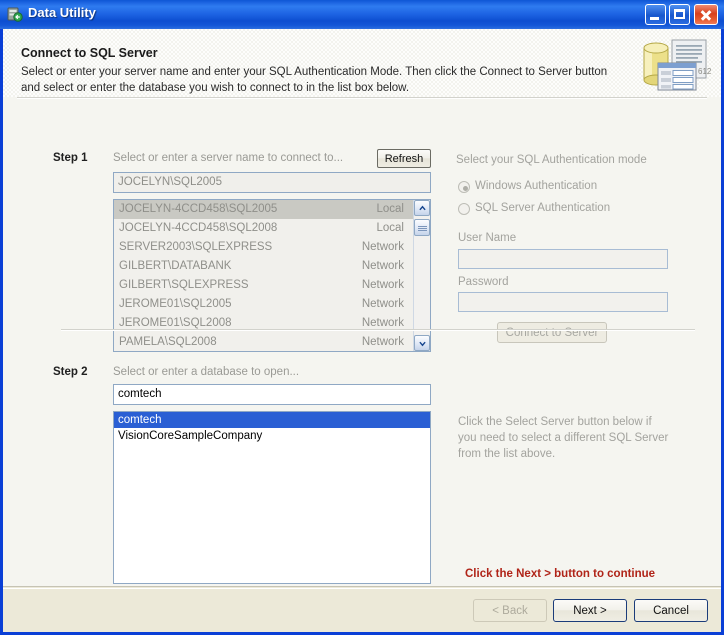 The width and height of the screenshot is (724, 635). Describe the element at coordinates (679, 14) in the screenshot. I see `maximize-button` at that location.